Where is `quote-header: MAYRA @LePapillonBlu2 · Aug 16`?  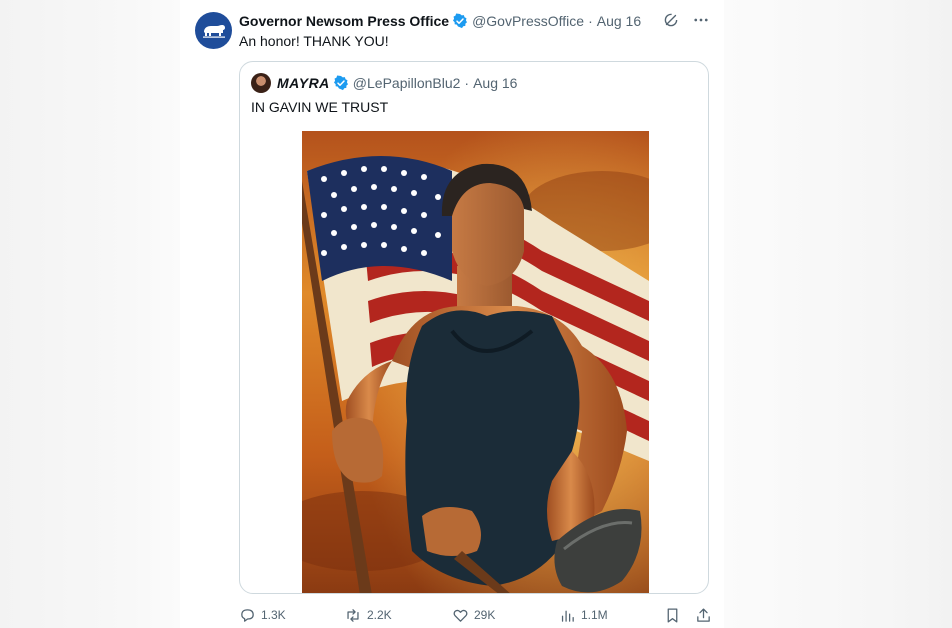 quote-header: MAYRA @LePapillonBlu2 · Aug 16 is located at coordinates (384, 83).